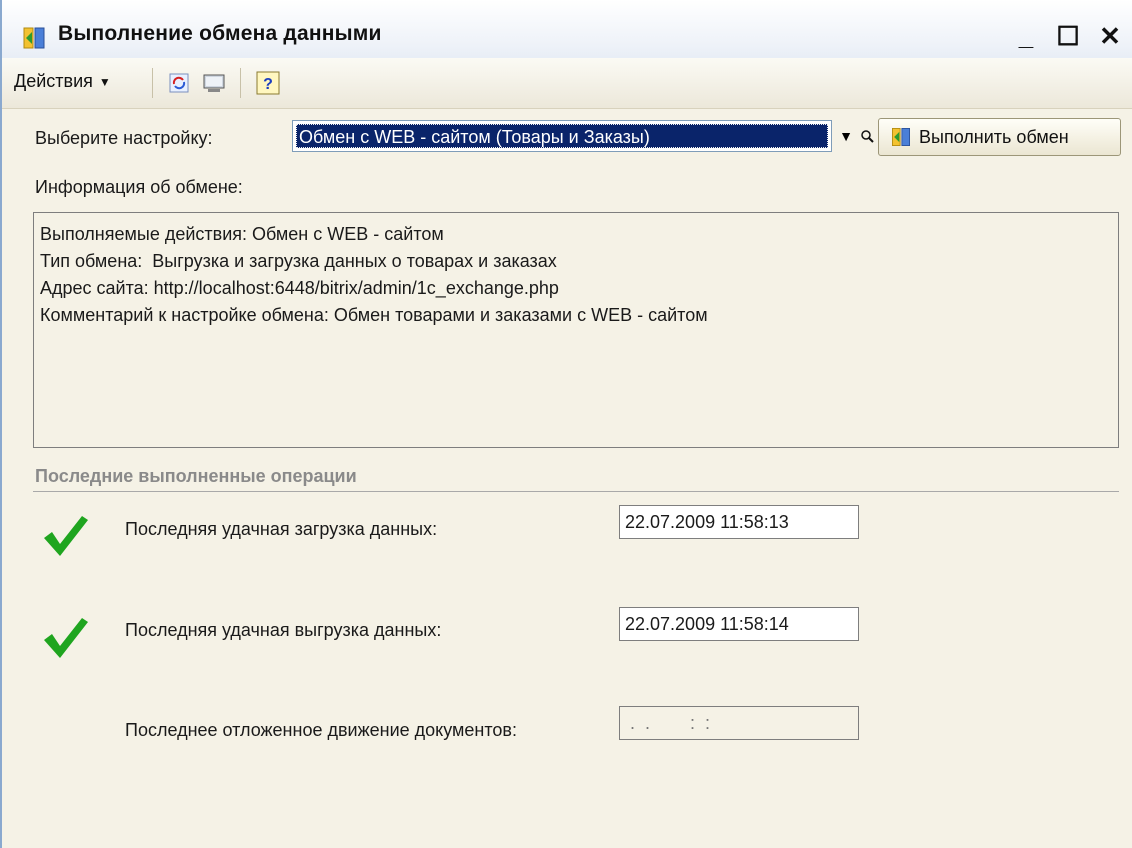 This screenshot has width=1132, height=848. I want to click on help-glyph: ?, so click(268, 84).